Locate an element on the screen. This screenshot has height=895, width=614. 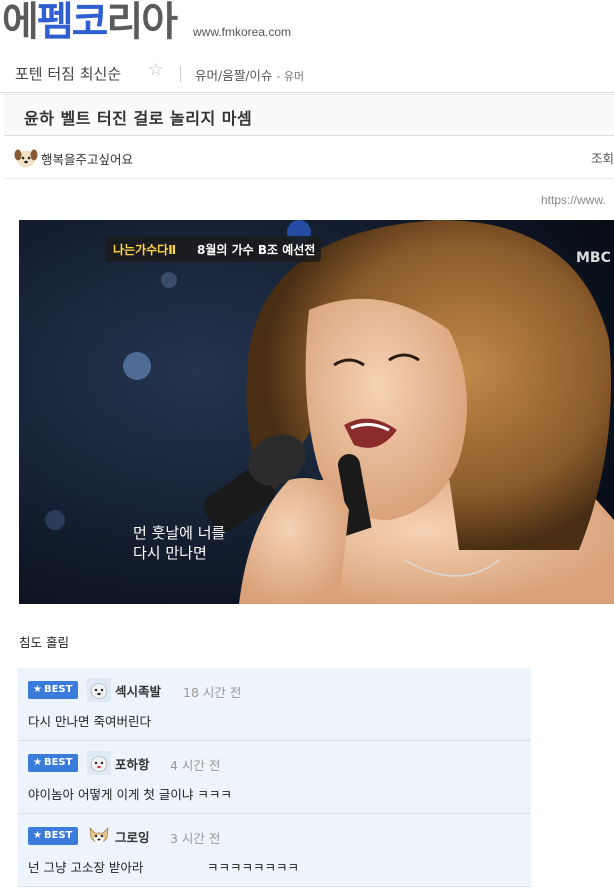
logo-part-2: 펨 is located at coordinates (55, 22).